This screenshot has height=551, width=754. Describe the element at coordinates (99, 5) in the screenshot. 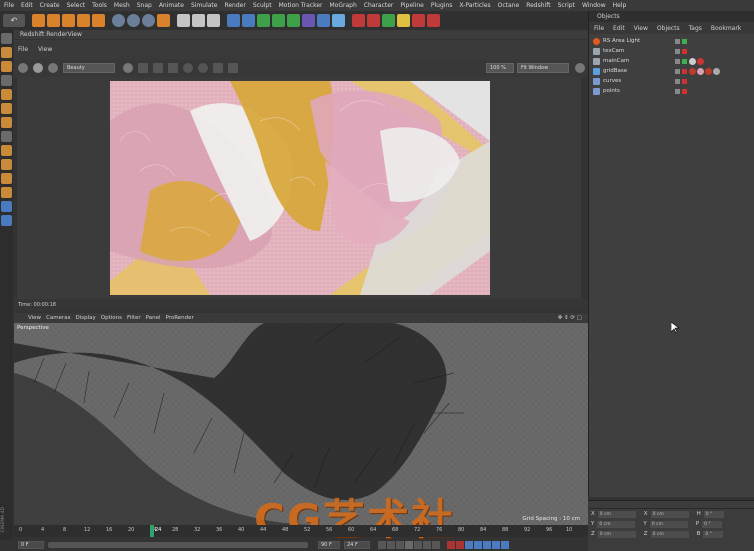

I see `menu-tools: Tools` at that location.